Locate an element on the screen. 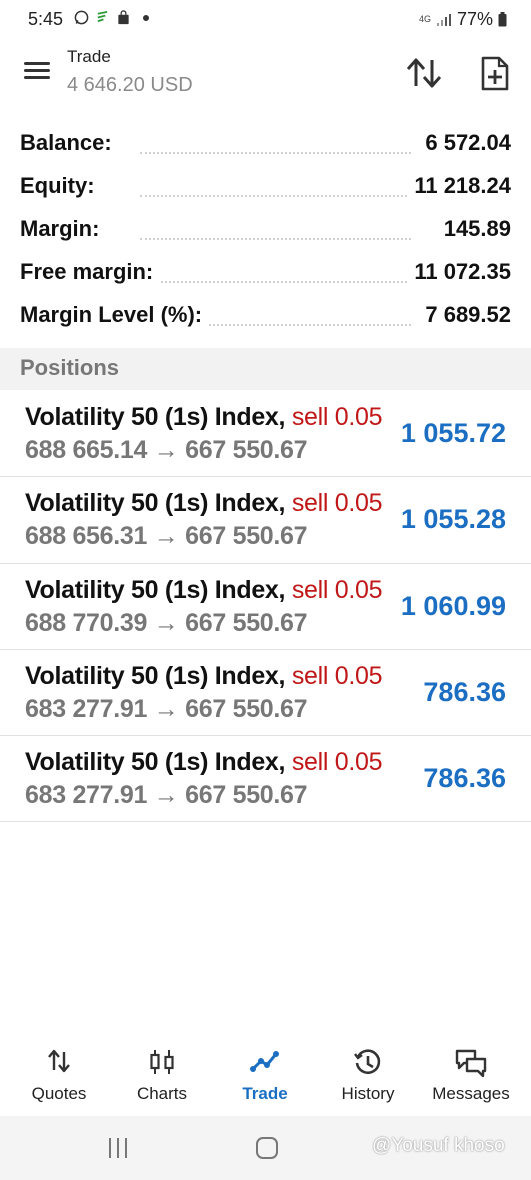  app-notification-icon is located at coordinates (102, 16).